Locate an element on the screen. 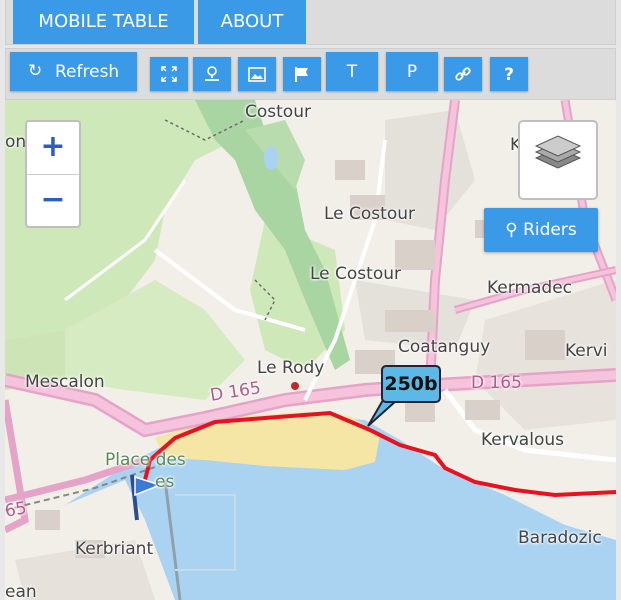  link-button is located at coordinates (463, 74).